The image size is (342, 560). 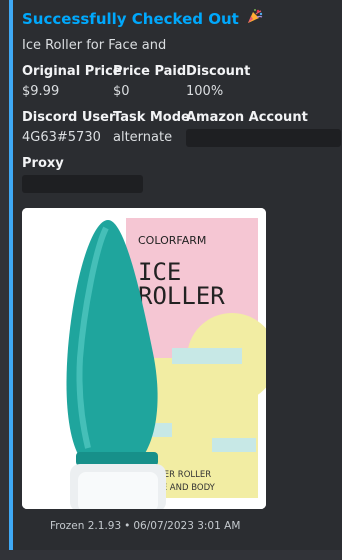 I want to click on field-name-original-price: Original Price, so click(x=72, y=71).